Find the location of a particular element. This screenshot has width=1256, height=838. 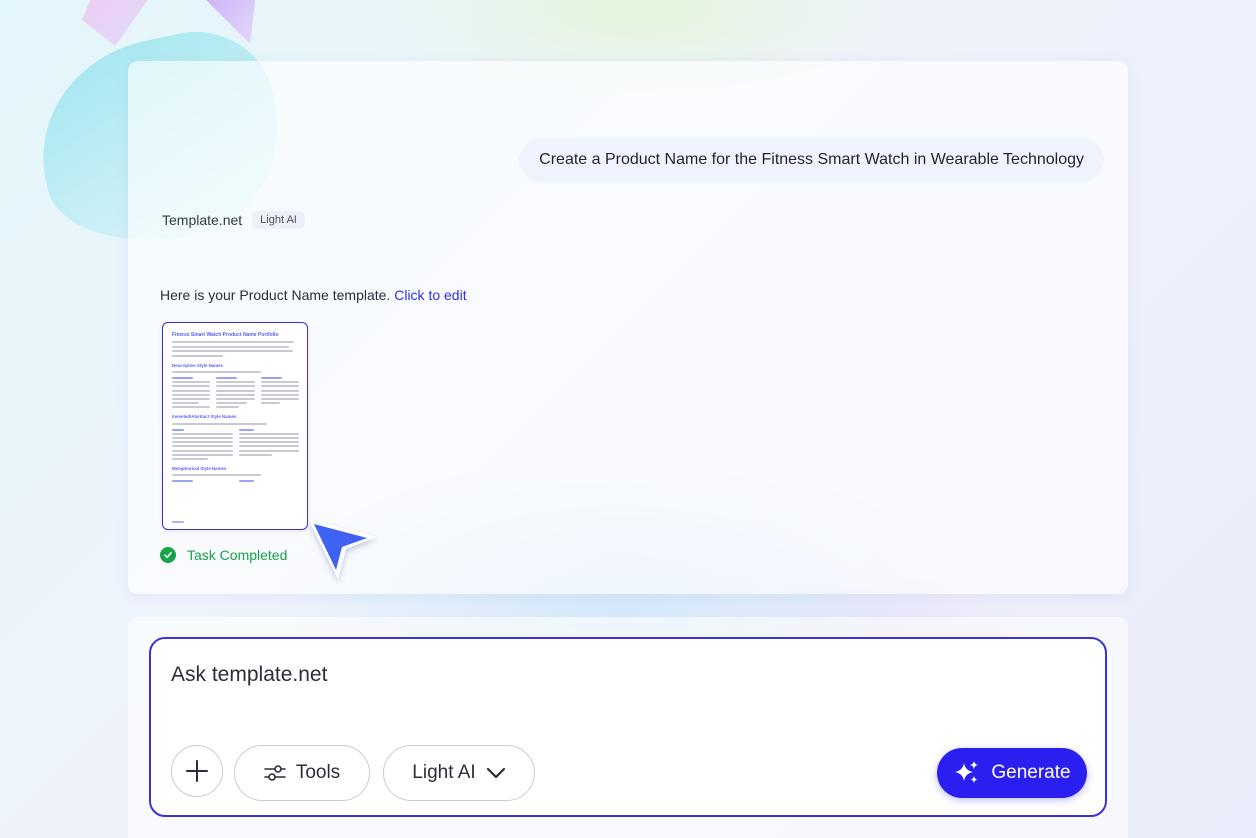

click-to-edit-link: Click to edit is located at coordinates (430, 295).